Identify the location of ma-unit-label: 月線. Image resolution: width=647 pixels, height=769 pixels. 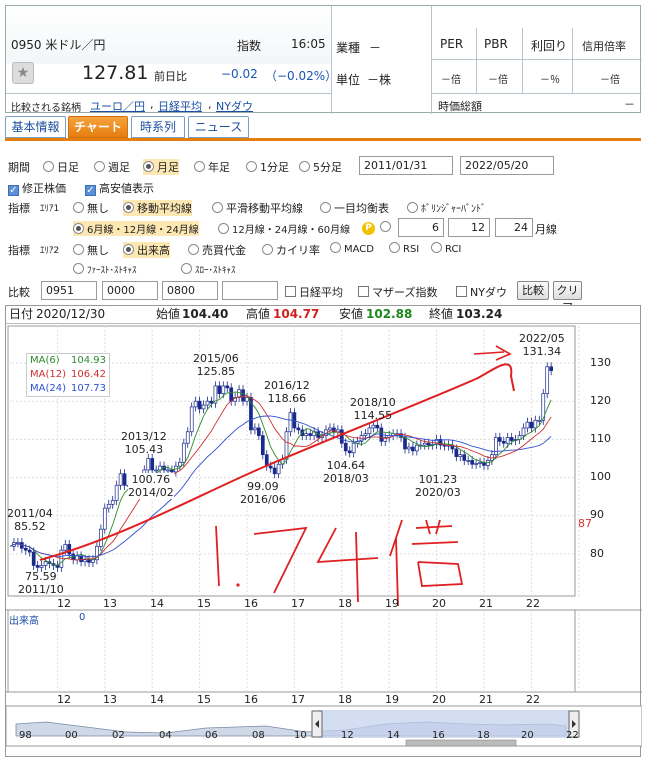
(546, 229).